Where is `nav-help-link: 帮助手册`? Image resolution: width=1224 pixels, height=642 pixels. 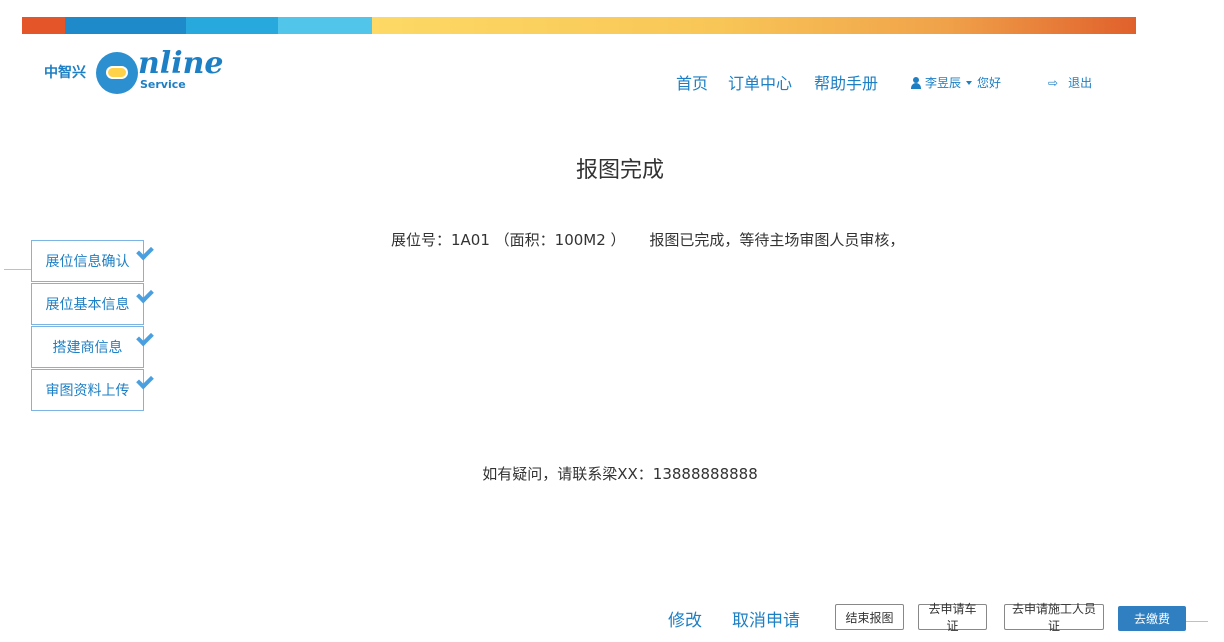
nav-help-link: 帮助手册 is located at coordinates (846, 81).